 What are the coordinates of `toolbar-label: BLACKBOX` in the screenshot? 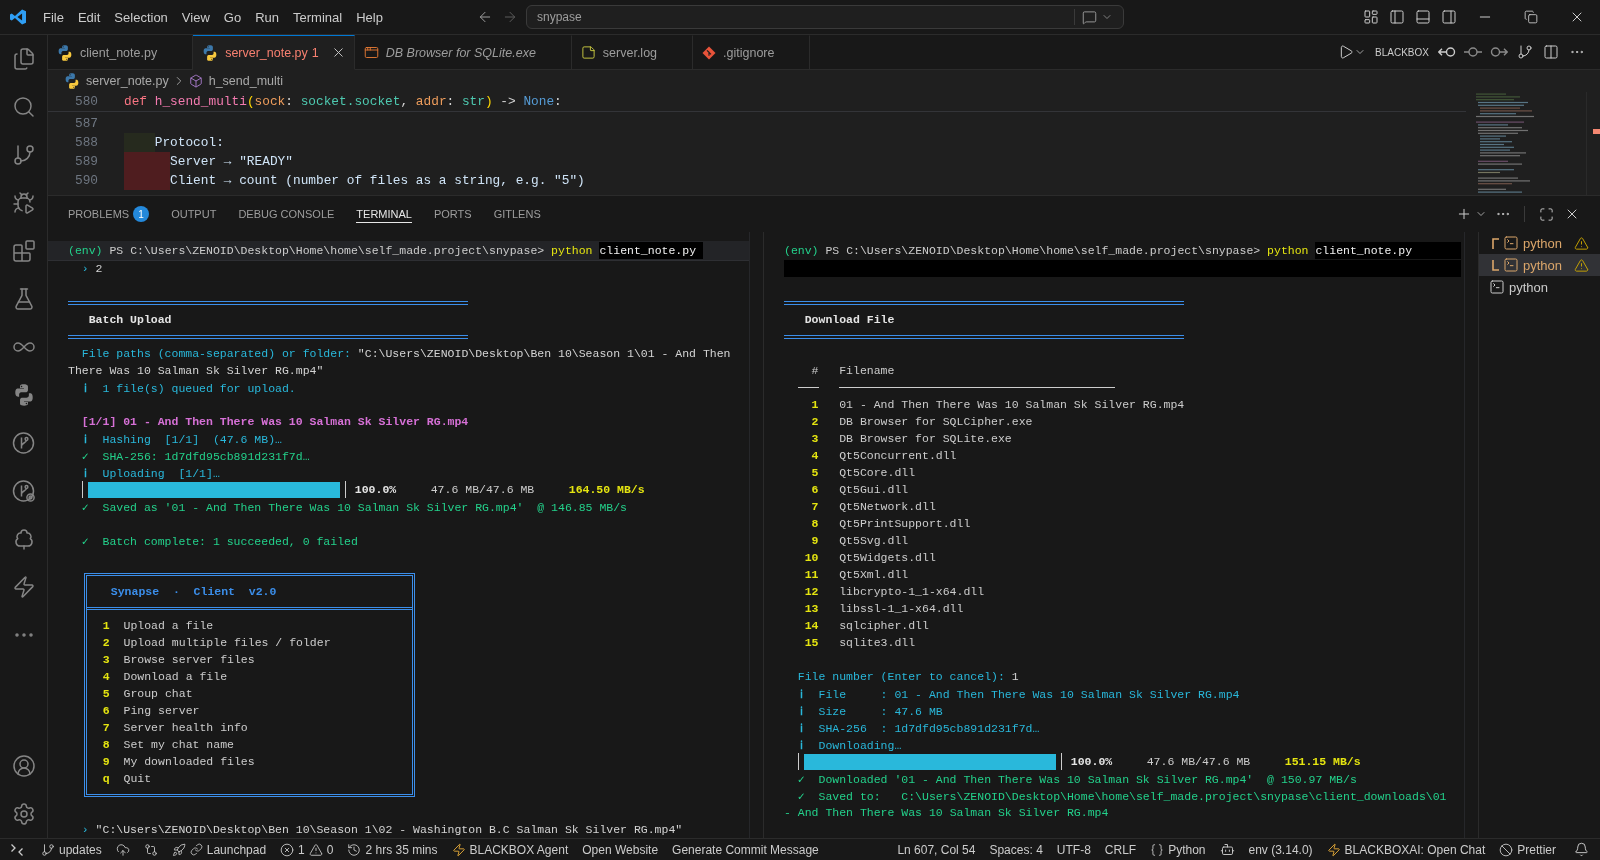 It's located at (1402, 52).